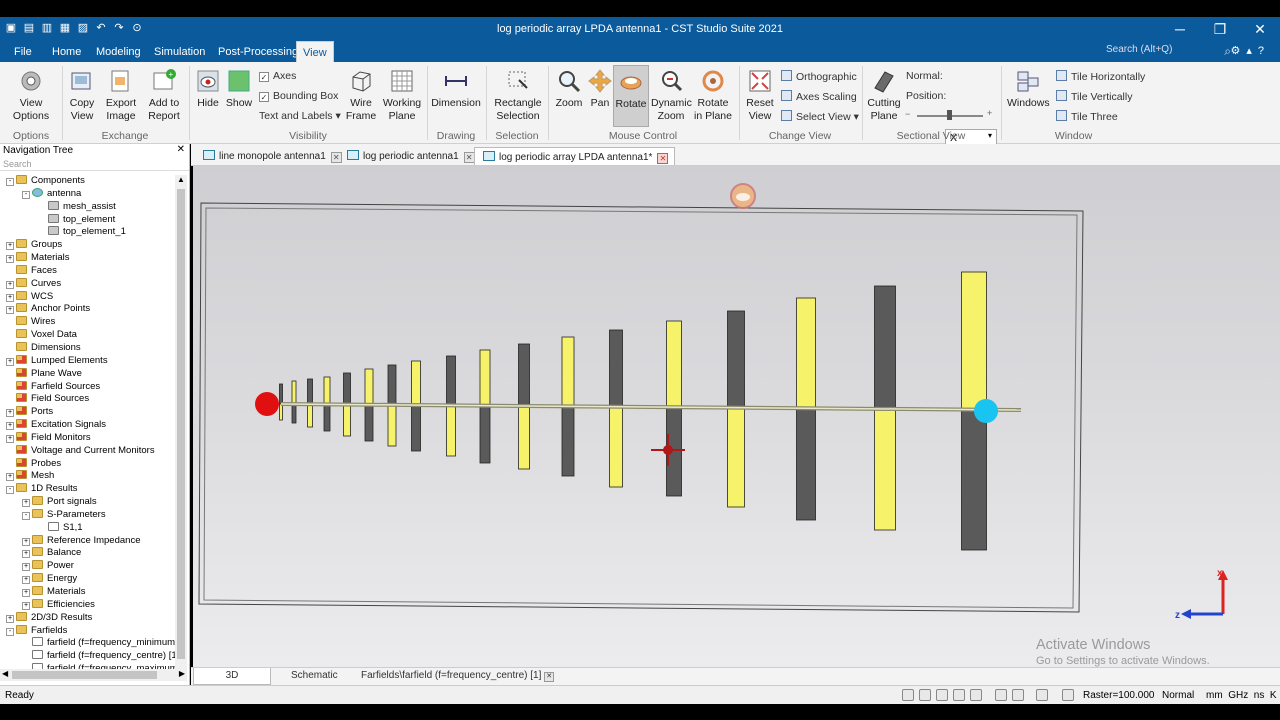 This screenshot has width=1280, height=720. I want to click on rotate-plane-status-icon, so click(976, 695).